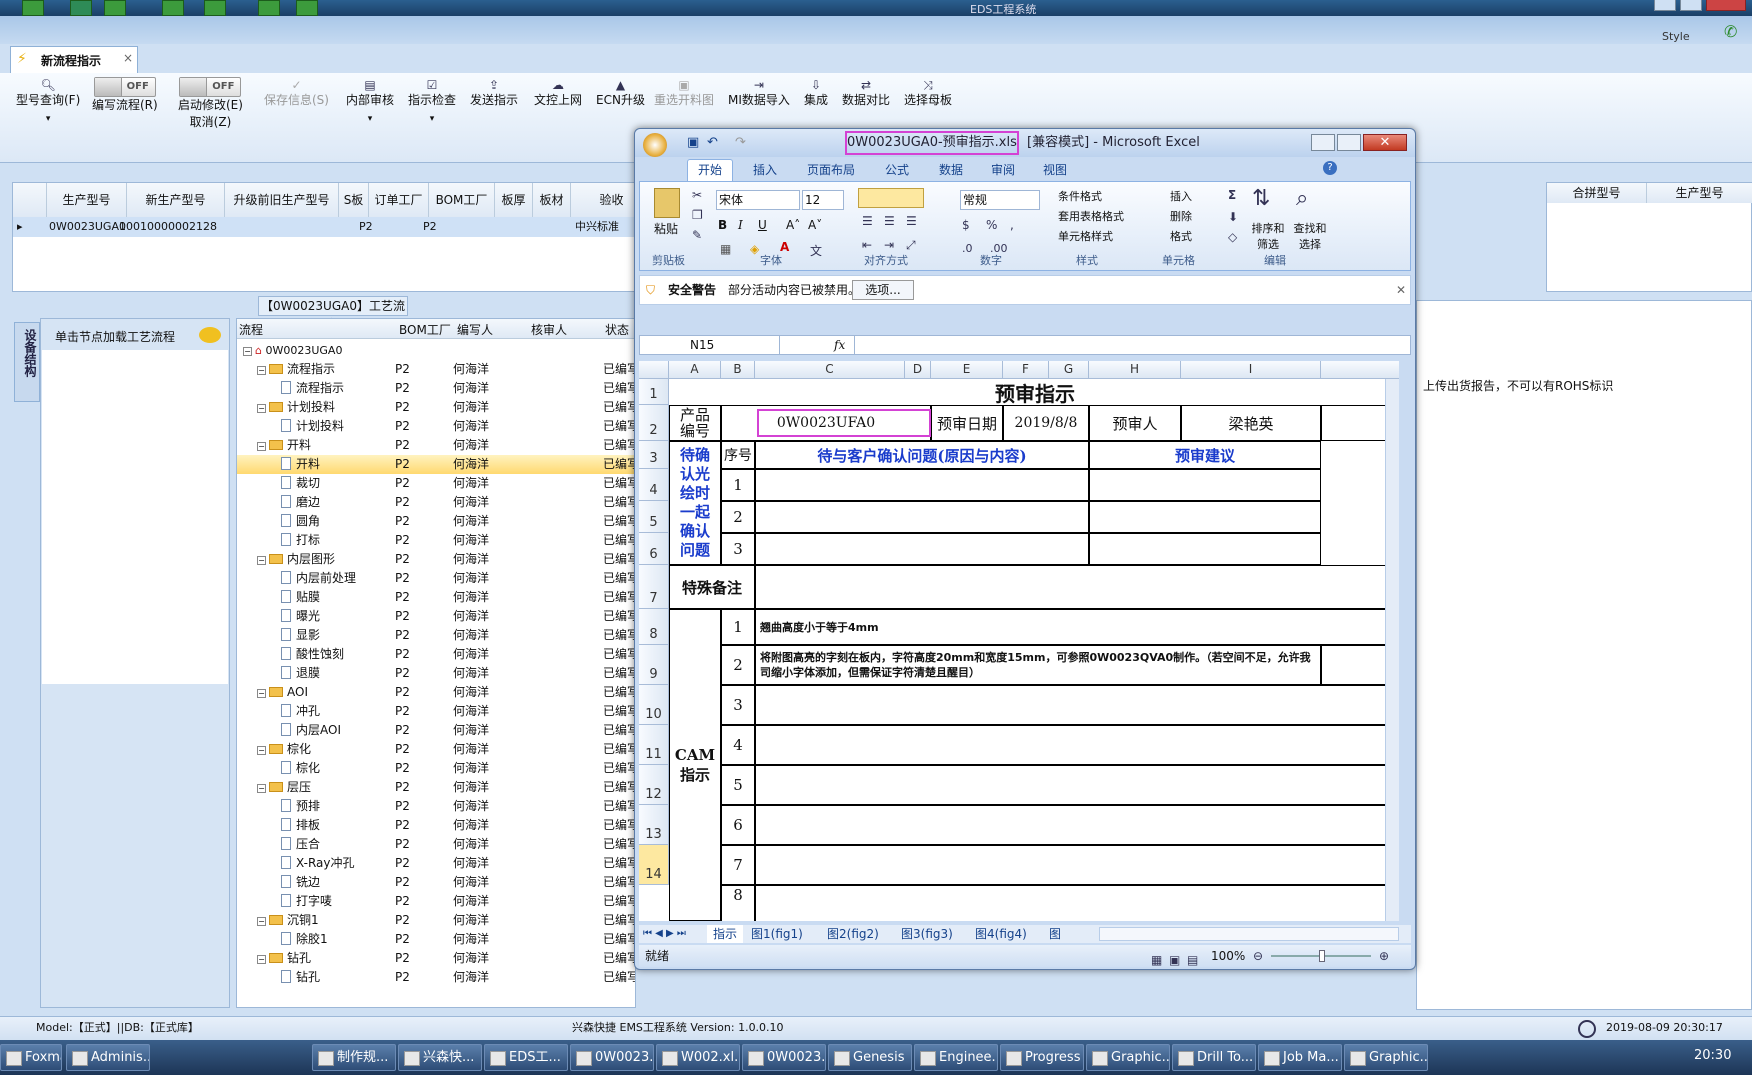  What do you see at coordinates (296, 93) in the screenshot?
I see `save-info-button: ✓ 保存信息(S)` at bounding box center [296, 93].